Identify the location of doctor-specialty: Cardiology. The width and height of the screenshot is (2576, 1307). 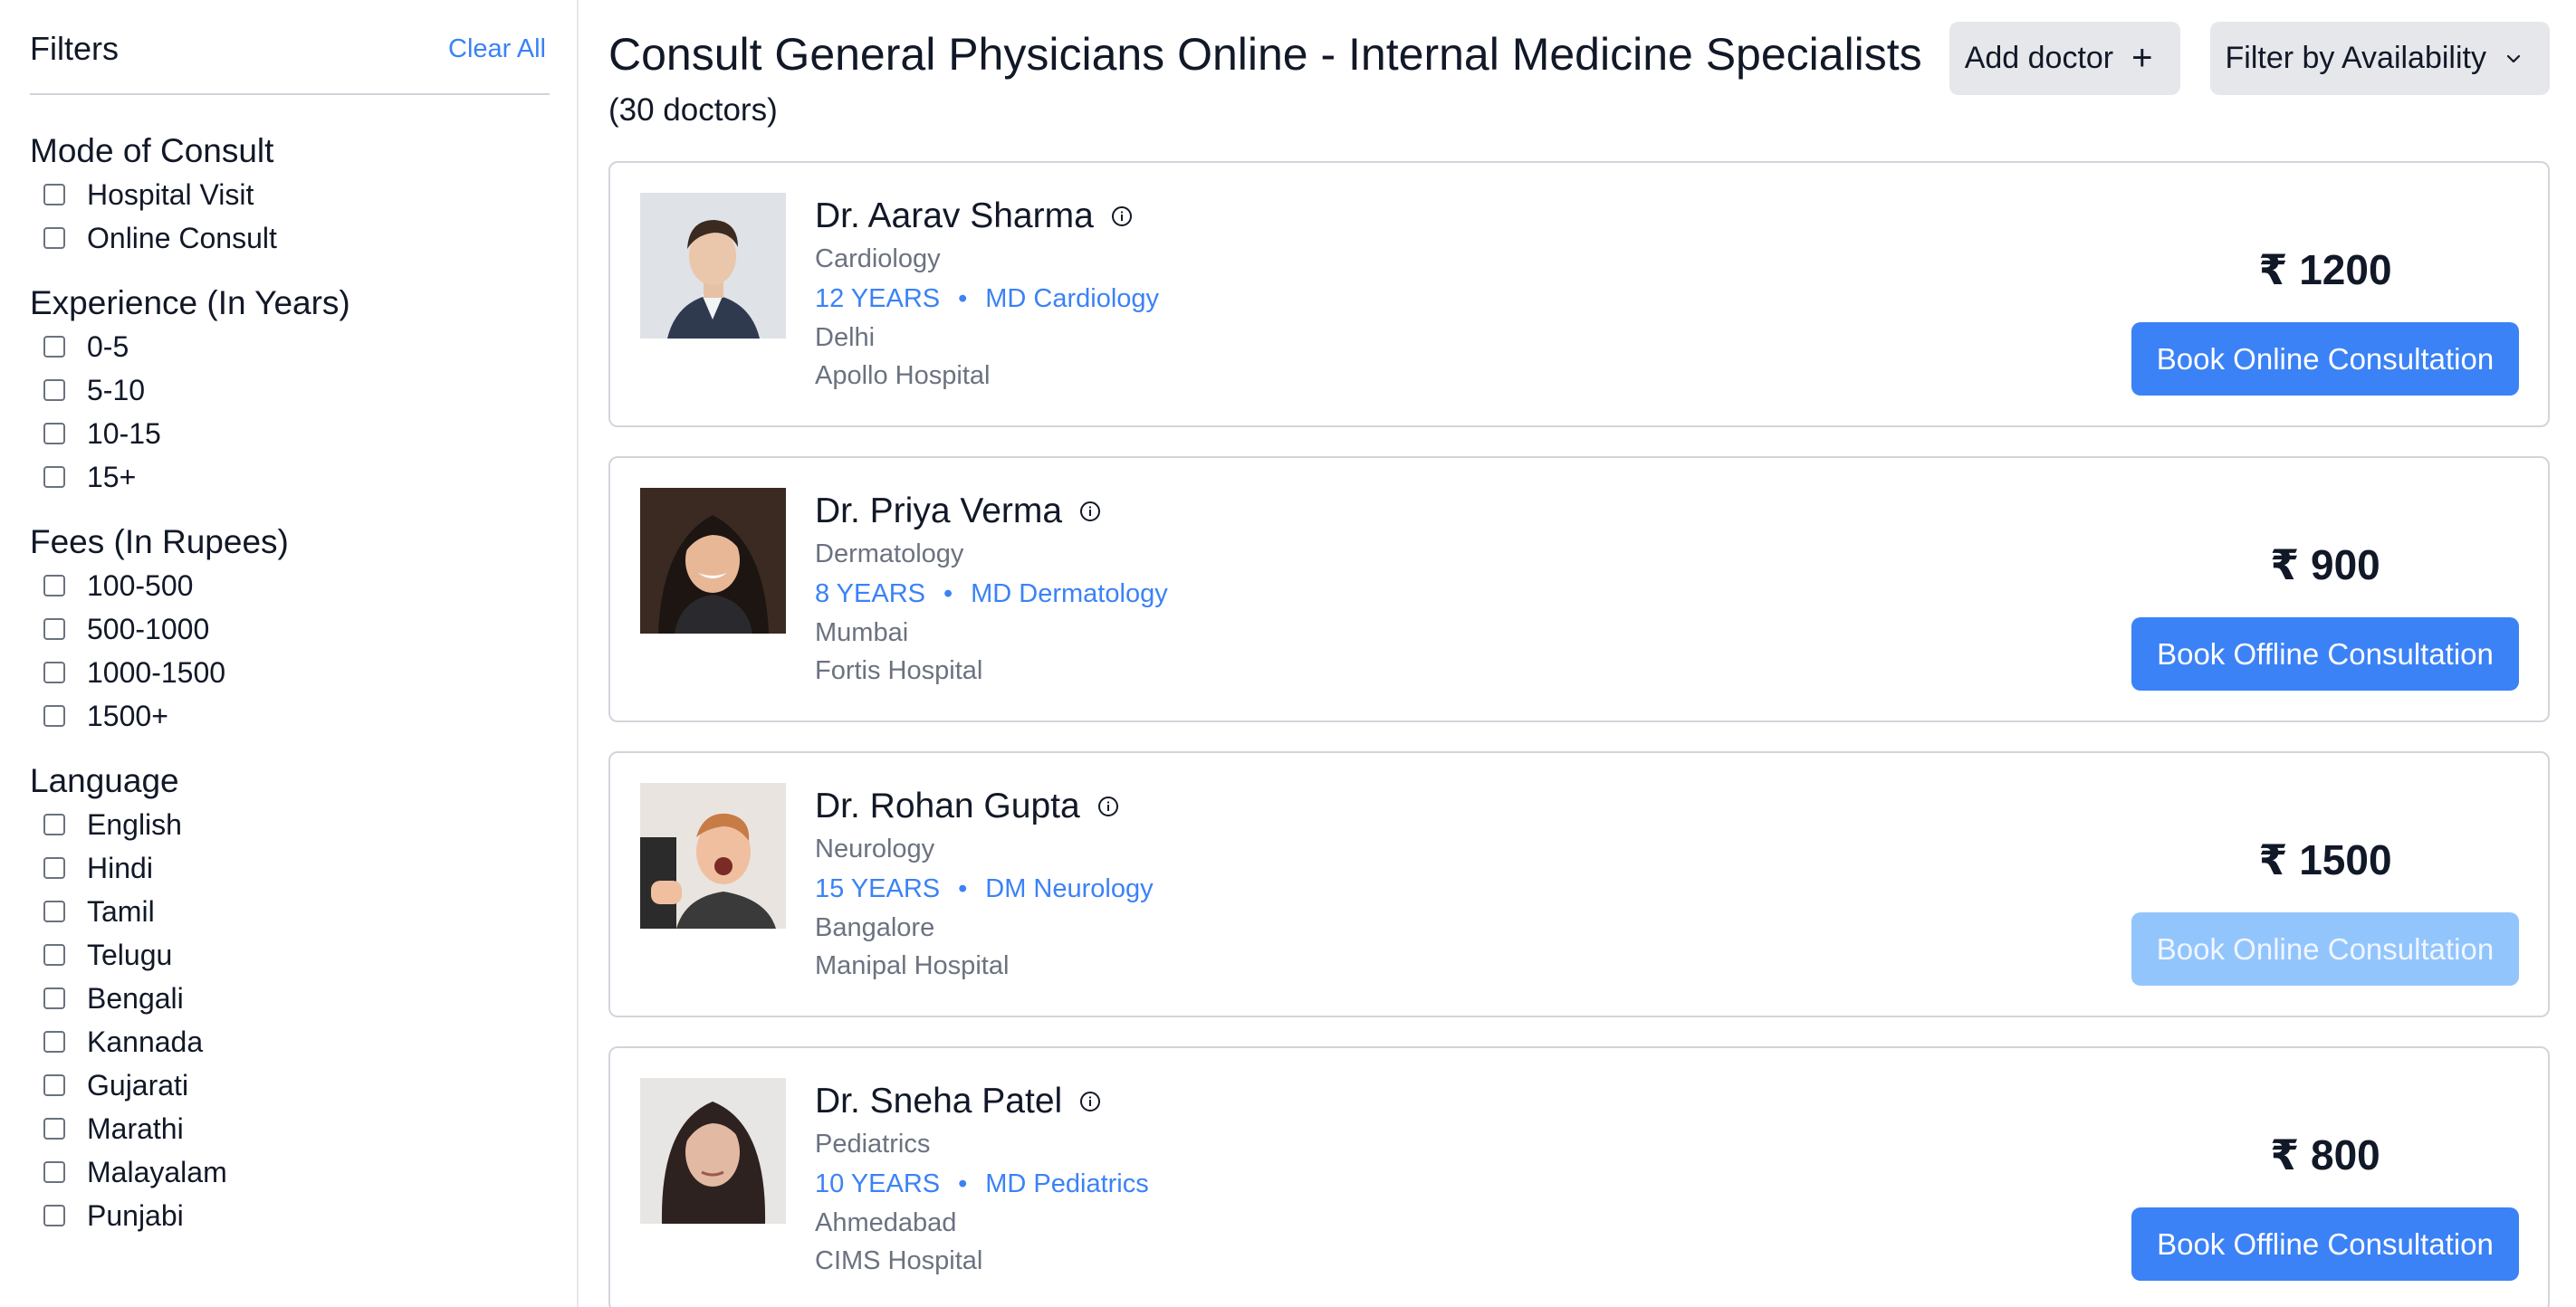
(878, 258).